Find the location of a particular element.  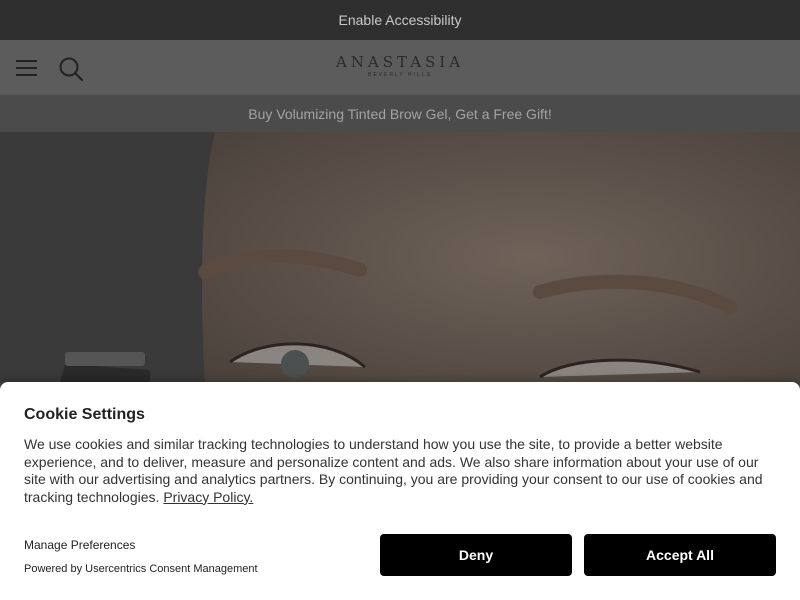

accept-all-button: Accept All is located at coordinates (680, 555).